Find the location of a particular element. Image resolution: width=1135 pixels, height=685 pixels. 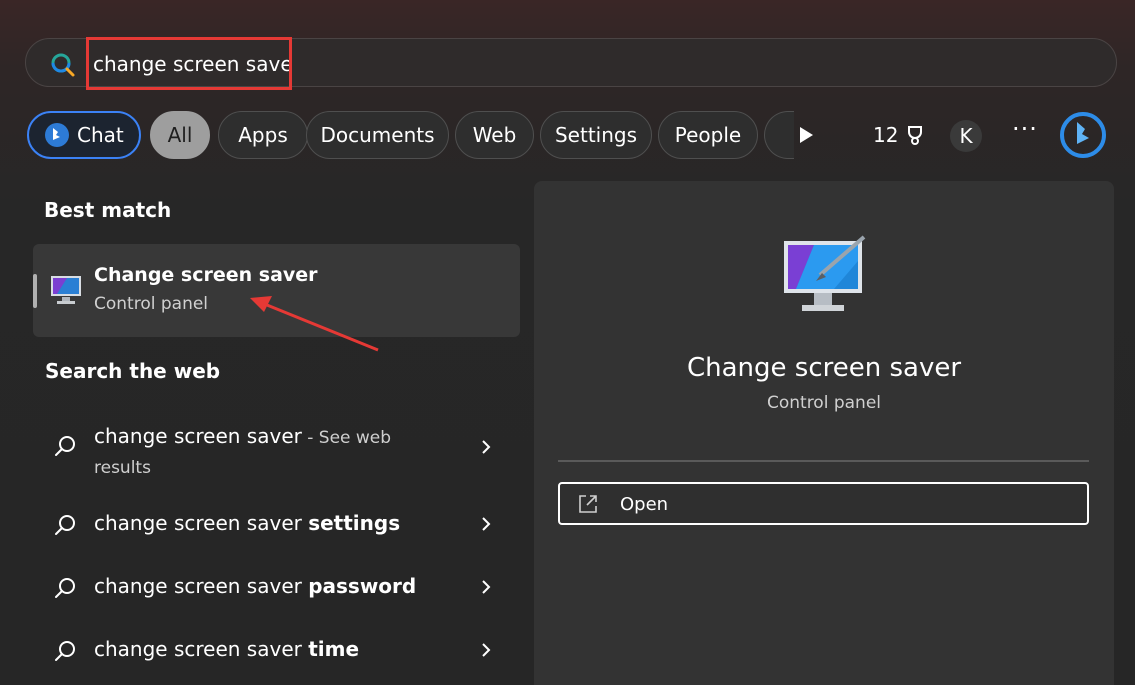

web-result-item: change screen saver settings is located at coordinates (276, 525).